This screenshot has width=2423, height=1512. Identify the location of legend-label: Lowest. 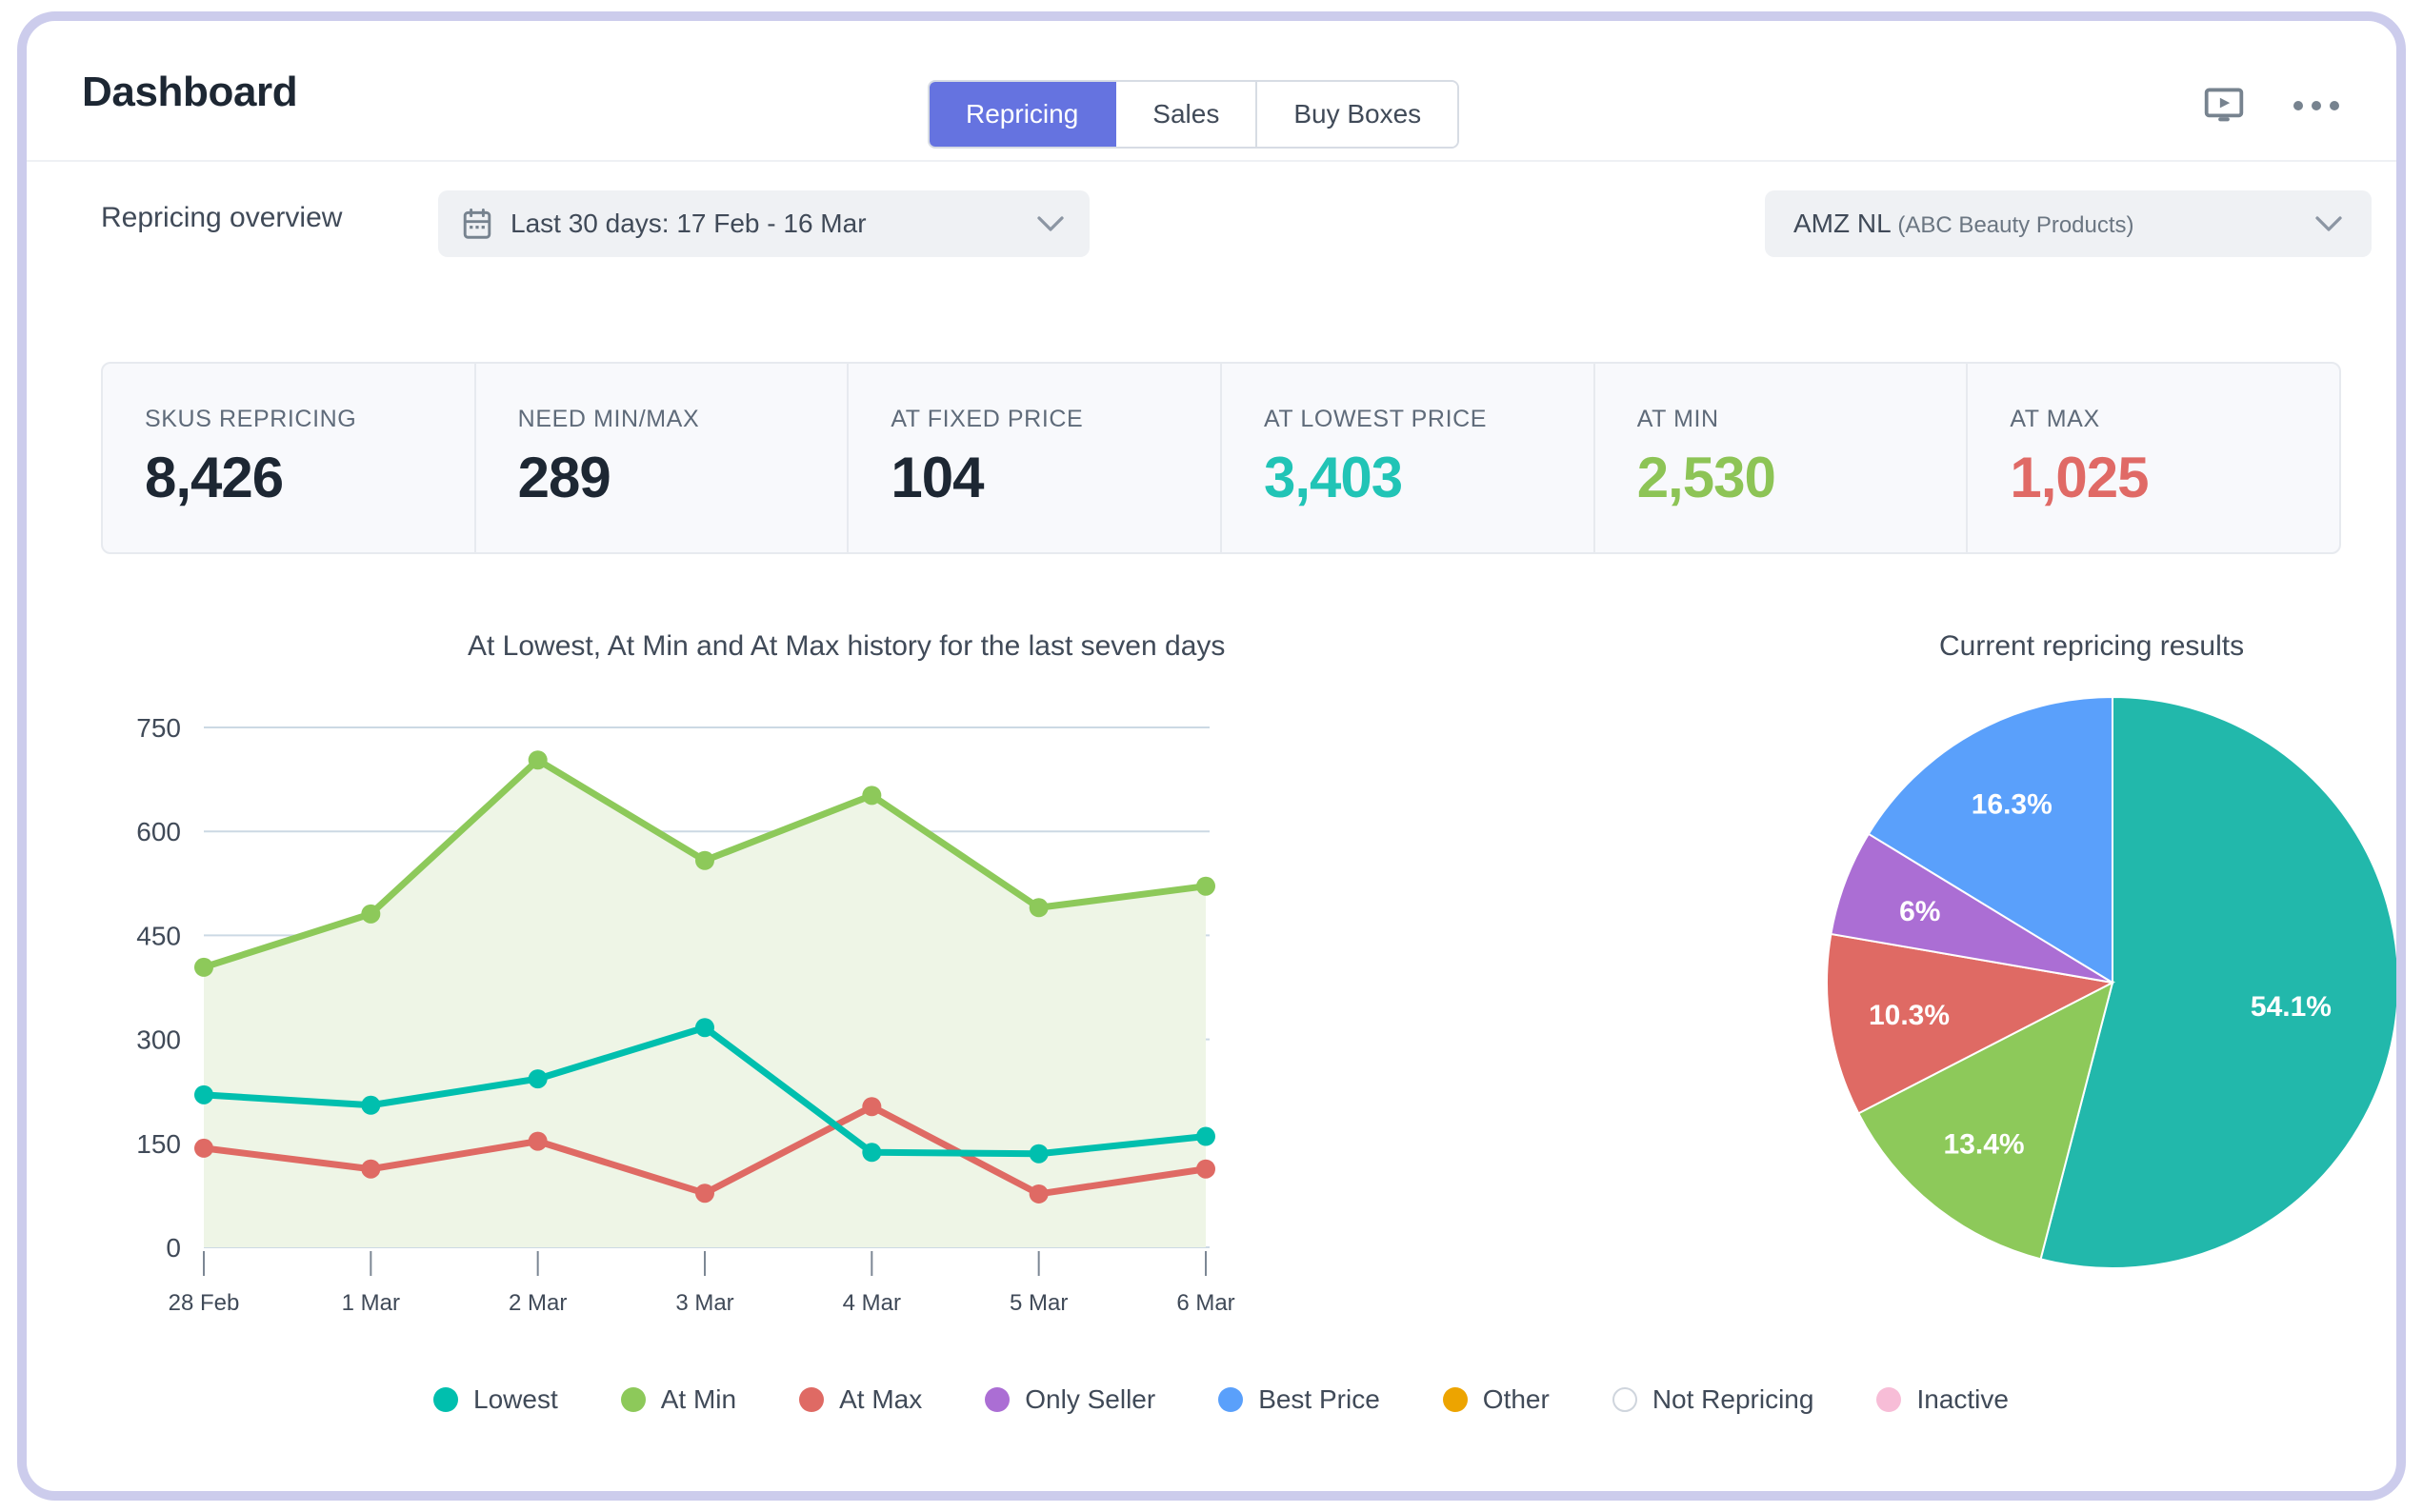
(515, 1399).